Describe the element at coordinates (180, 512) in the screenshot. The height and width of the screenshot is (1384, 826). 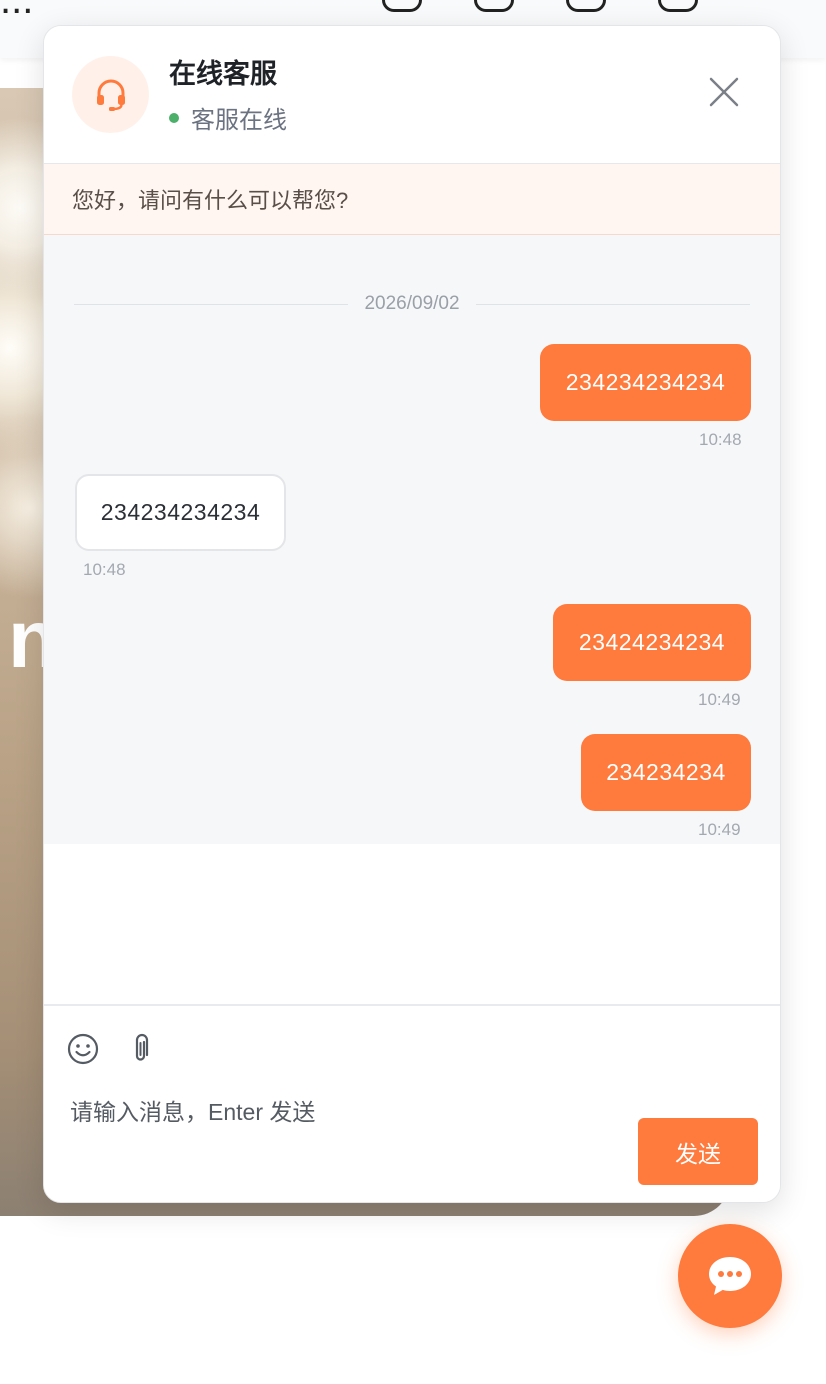
I see `incoming-message-bubble: 234234234234` at that location.